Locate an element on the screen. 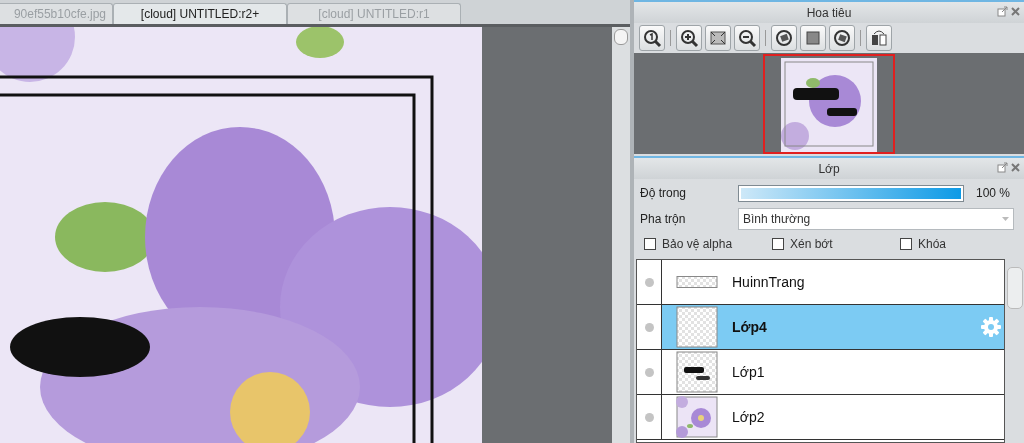 The width and height of the screenshot is (1024, 443). layer-row: Lớp4 is located at coordinates (820, 327).